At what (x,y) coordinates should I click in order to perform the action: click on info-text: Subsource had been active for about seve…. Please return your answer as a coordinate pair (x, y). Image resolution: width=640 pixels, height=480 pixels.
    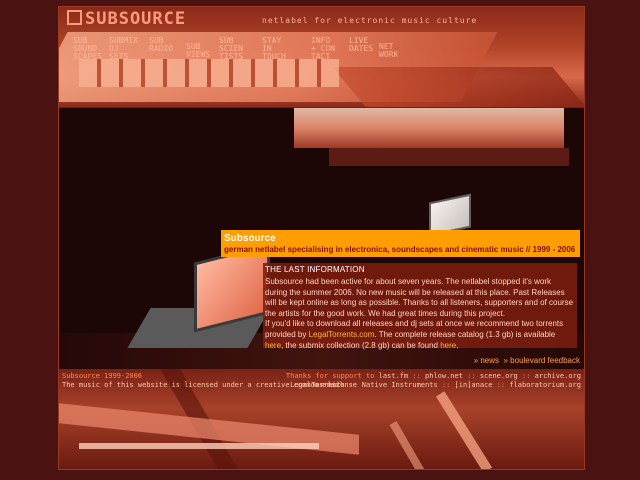
    Looking at the image, I should click on (420, 314).